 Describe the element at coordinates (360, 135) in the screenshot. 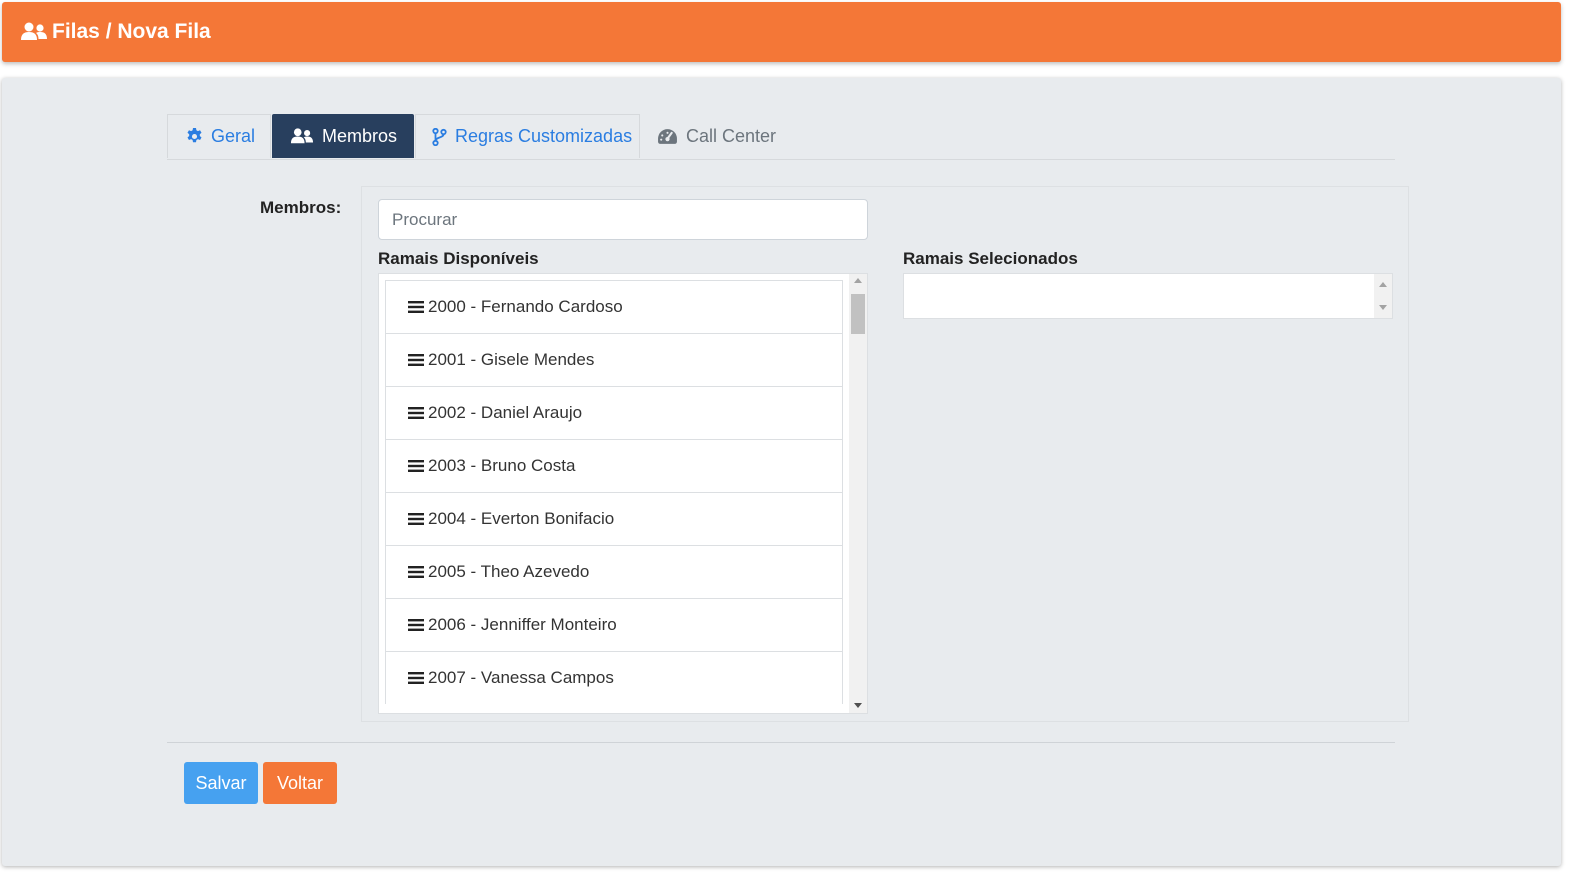

I see `tab-membros-label: Membros` at that location.